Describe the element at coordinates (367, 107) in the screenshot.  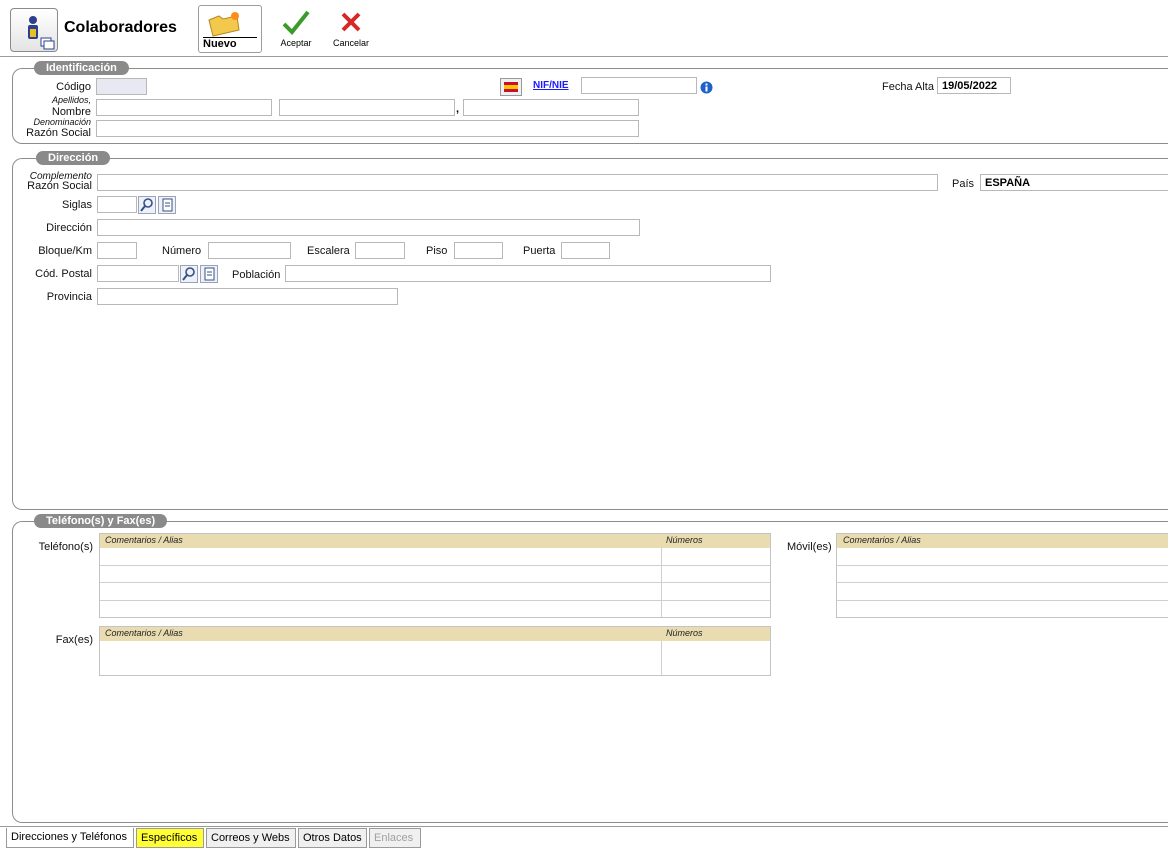
I see `apellido2-field` at that location.